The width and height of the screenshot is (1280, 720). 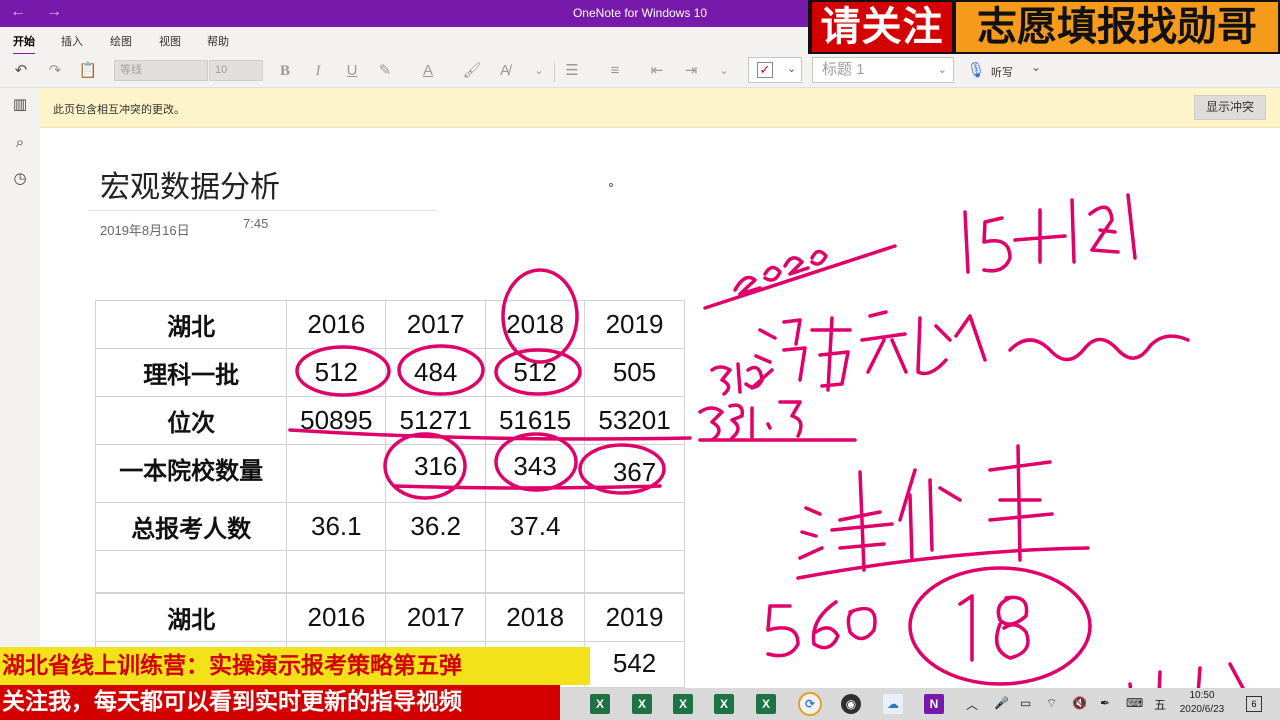 What do you see at coordinates (934, 704) in the screenshot?
I see `onenote-app-icon: N` at bounding box center [934, 704].